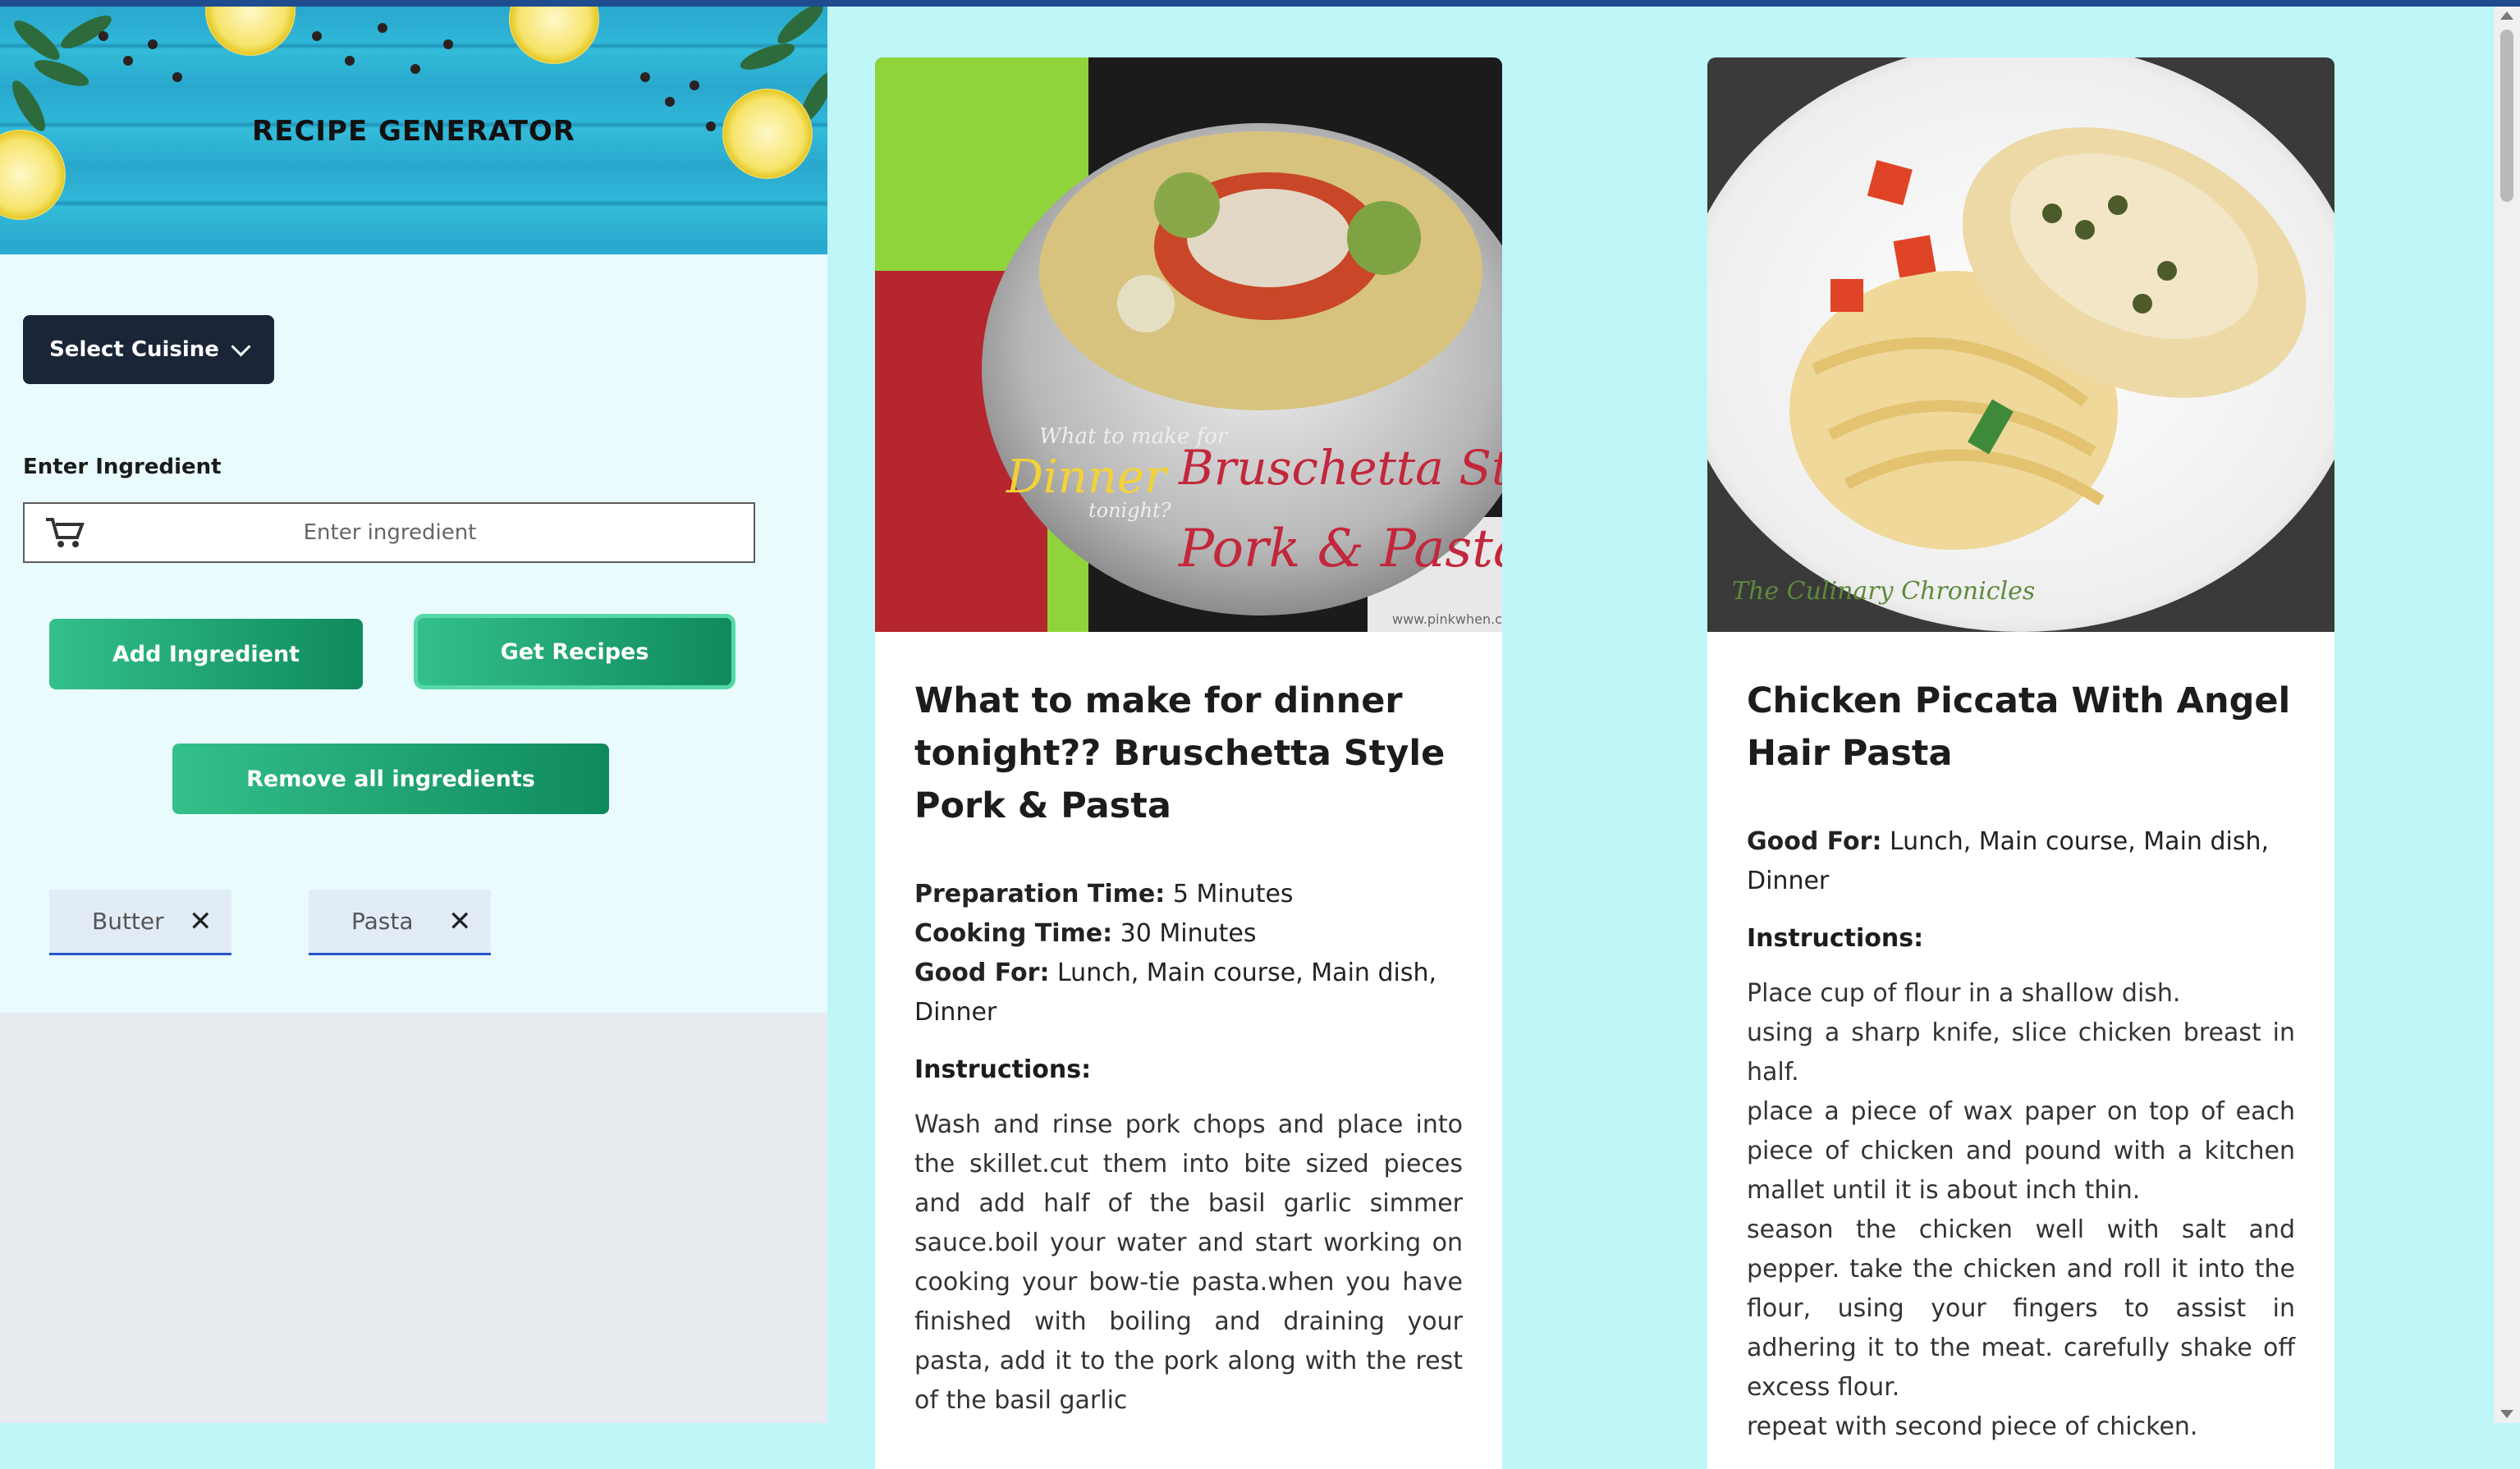 The width and height of the screenshot is (2520, 1469). Describe the element at coordinates (128, 921) in the screenshot. I see `chip-label: Butter` at that location.